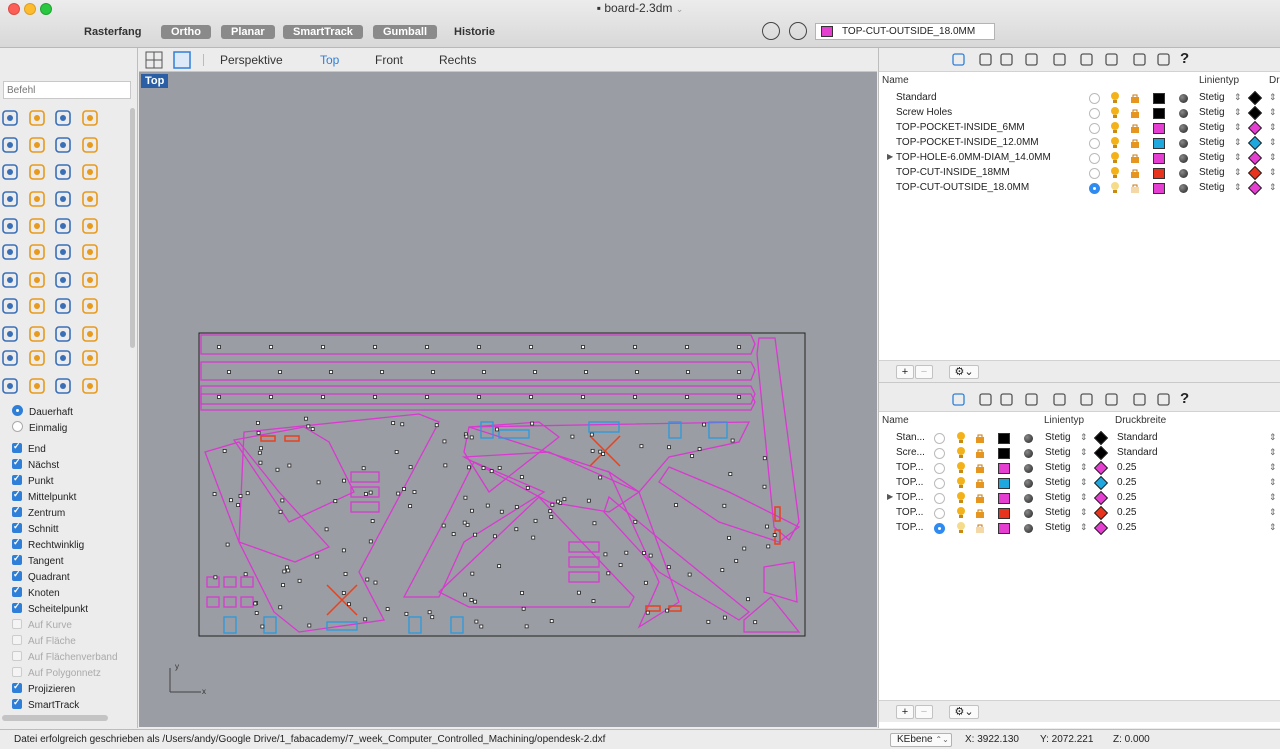 The image size is (1280, 749). Describe the element at coordinates (1064, 420) in the screenshot. I see `header-linetype: Linientyp` at that location.